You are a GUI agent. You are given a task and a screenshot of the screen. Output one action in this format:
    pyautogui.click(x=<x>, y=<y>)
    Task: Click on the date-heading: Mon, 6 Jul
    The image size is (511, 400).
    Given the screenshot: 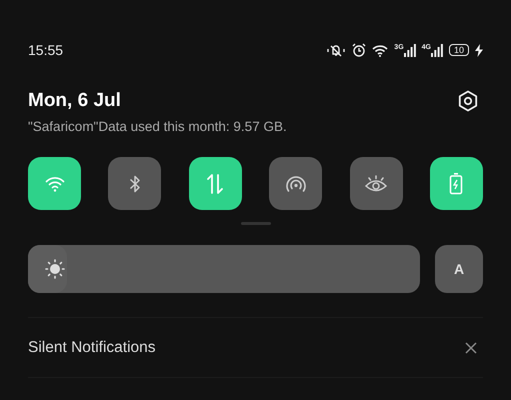 What is the action you would take?
    pyautogui.click(x=75, y=101)
    